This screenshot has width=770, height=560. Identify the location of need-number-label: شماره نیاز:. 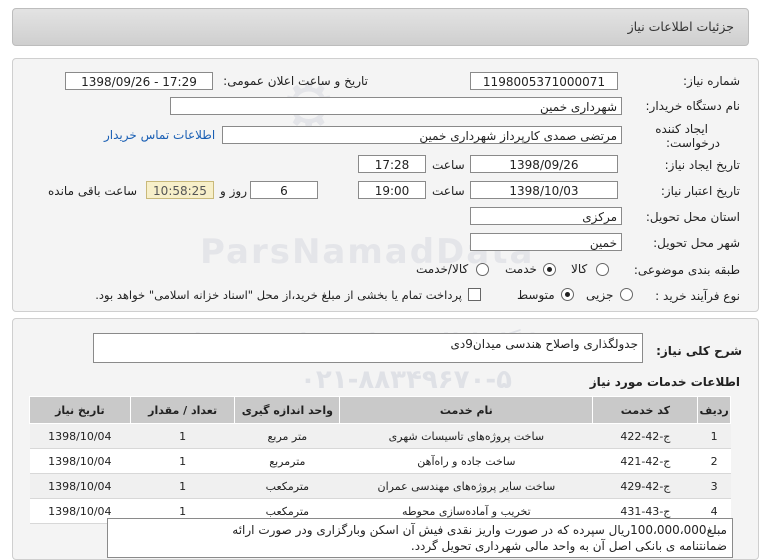
(711, 81).